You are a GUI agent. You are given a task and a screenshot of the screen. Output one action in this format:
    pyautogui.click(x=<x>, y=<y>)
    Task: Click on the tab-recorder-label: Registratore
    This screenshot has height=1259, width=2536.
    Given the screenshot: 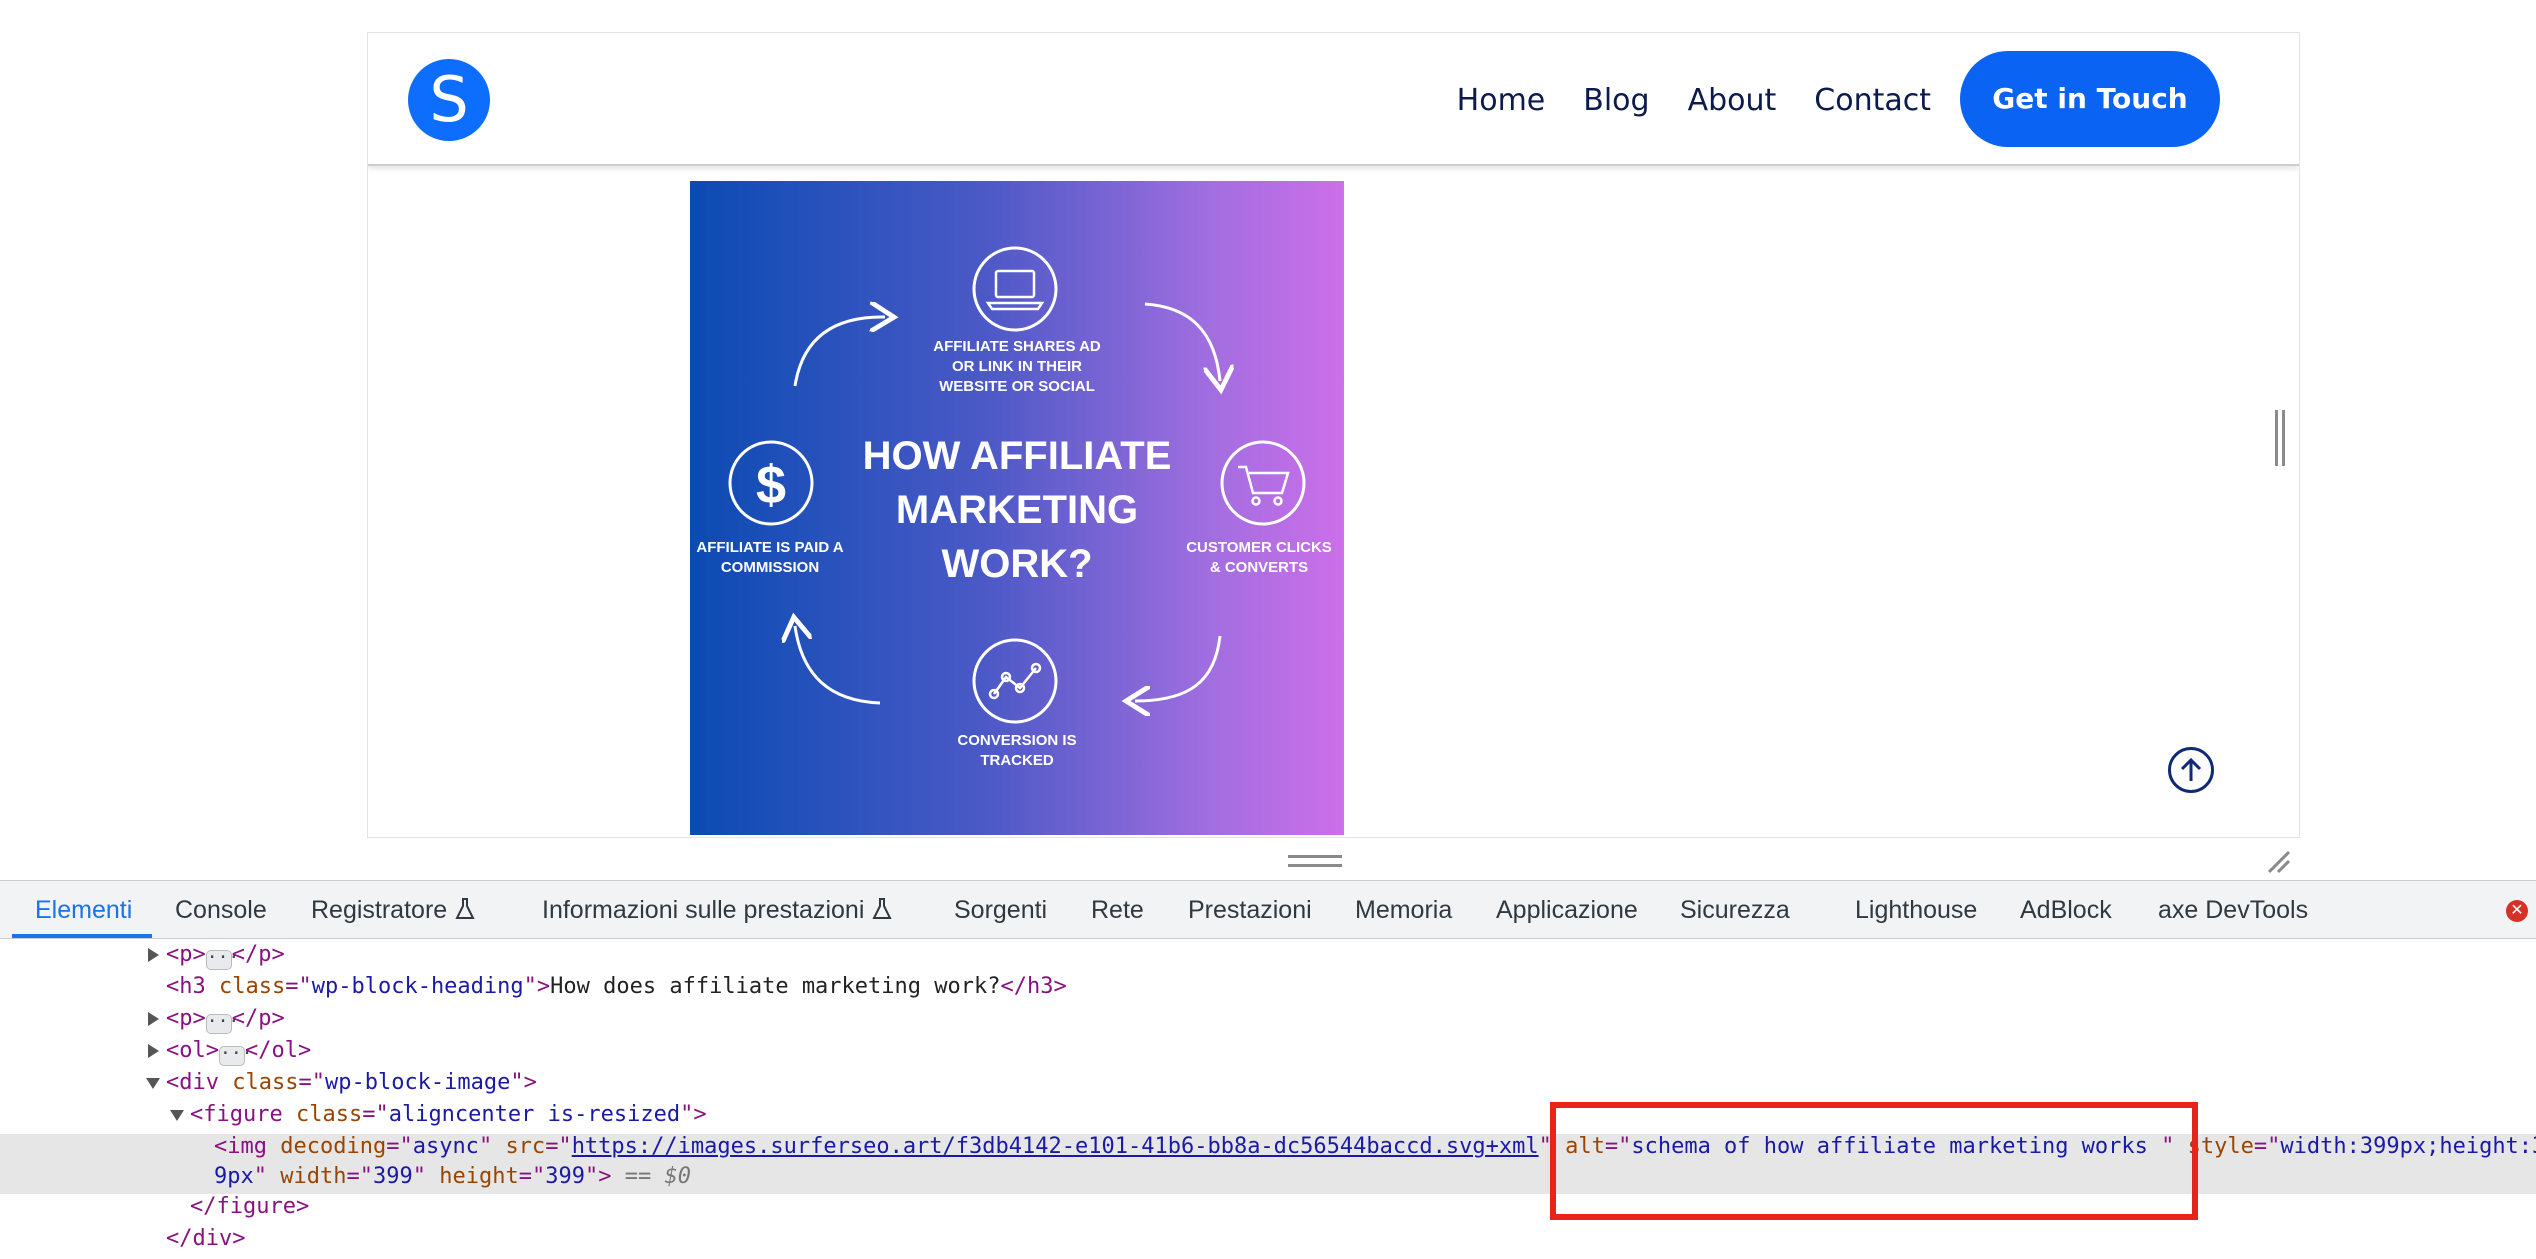 What is the action you would take?
    pyautogui.click(x=379, y=910)
    